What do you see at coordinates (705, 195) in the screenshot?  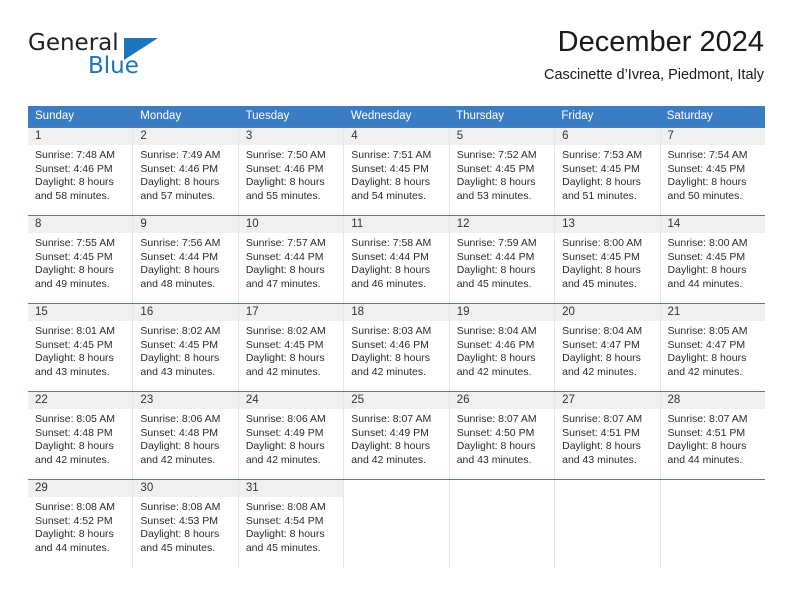 I see `daylight-text-line2: and 50 minutes.` at bounding box center [705, 195].